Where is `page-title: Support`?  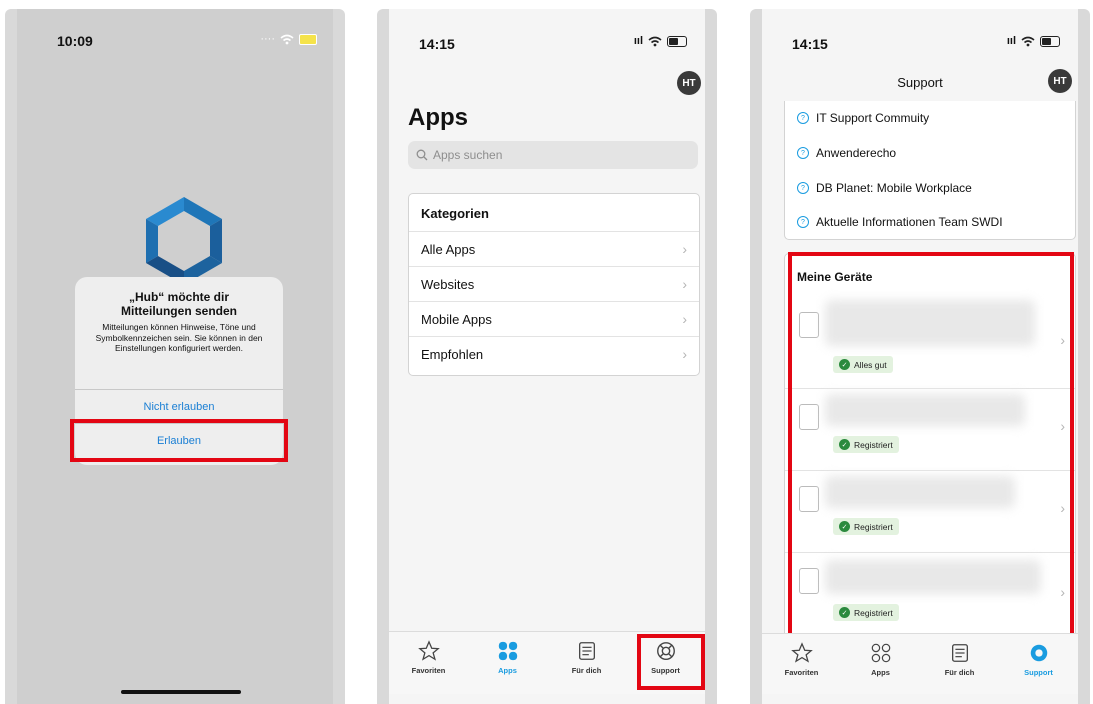 page-title: Support is located at coordinates (920, 82).